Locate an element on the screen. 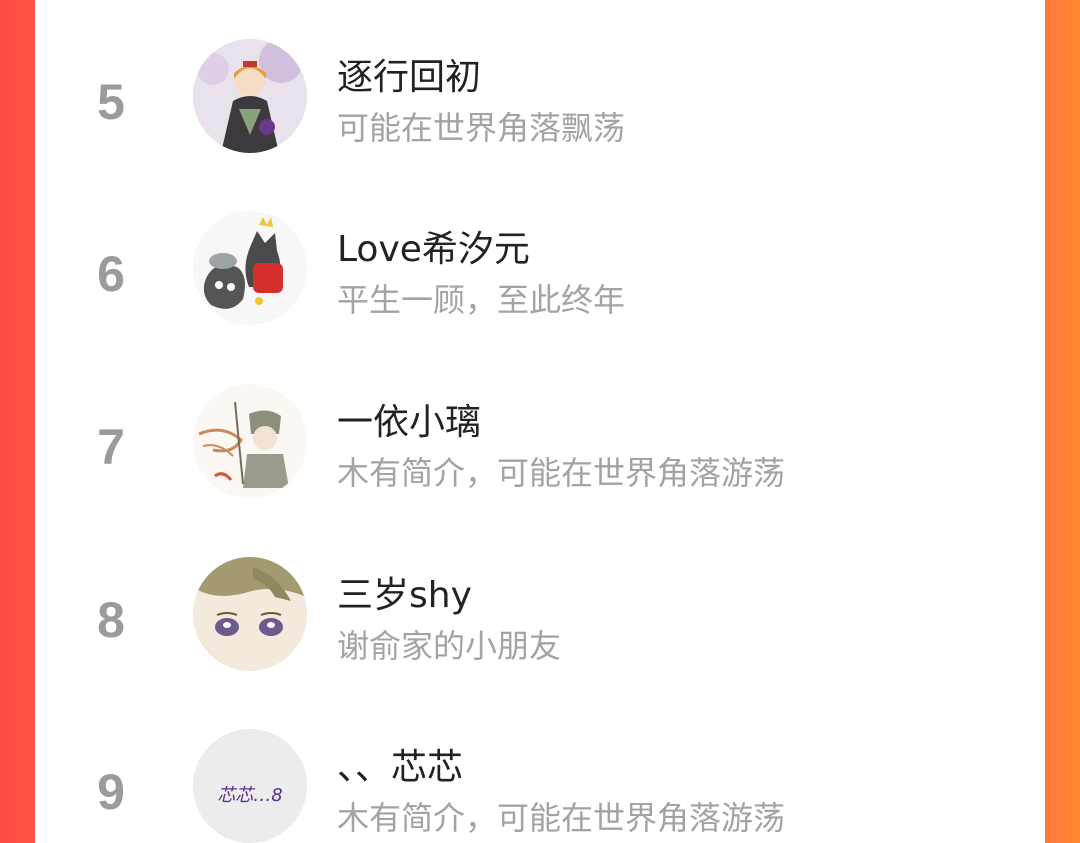  avatar-text: 芯芯…8 is located at coordinates (249, 795).